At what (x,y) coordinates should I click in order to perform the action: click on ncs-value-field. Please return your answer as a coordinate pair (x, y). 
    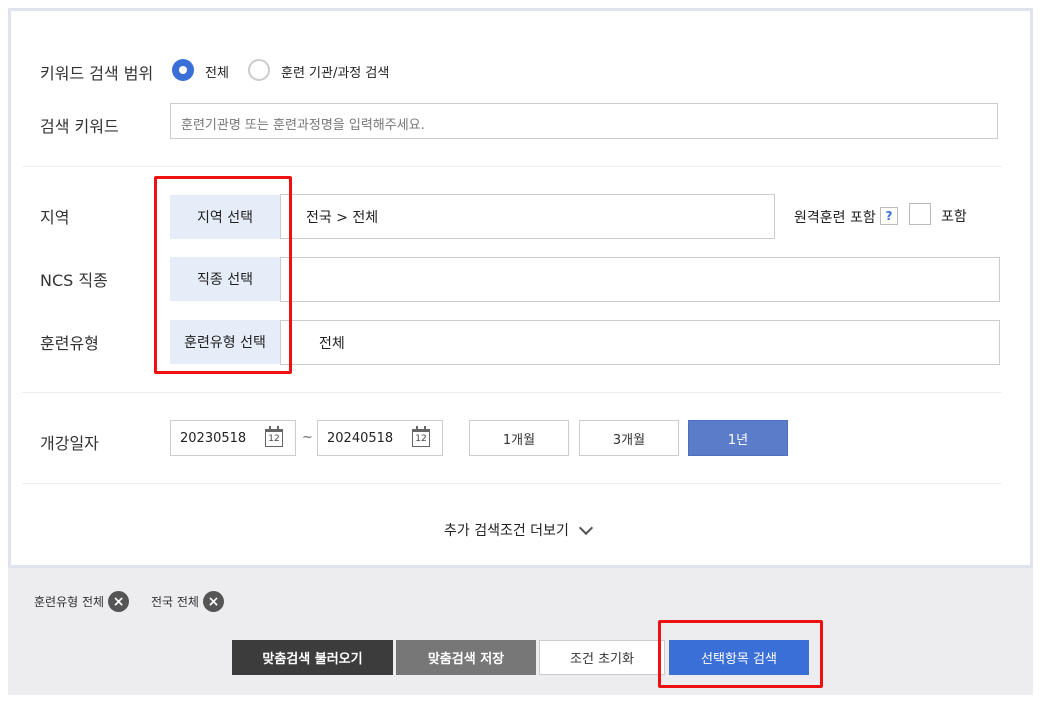
    Looking at the image, I should click on (640, 279).